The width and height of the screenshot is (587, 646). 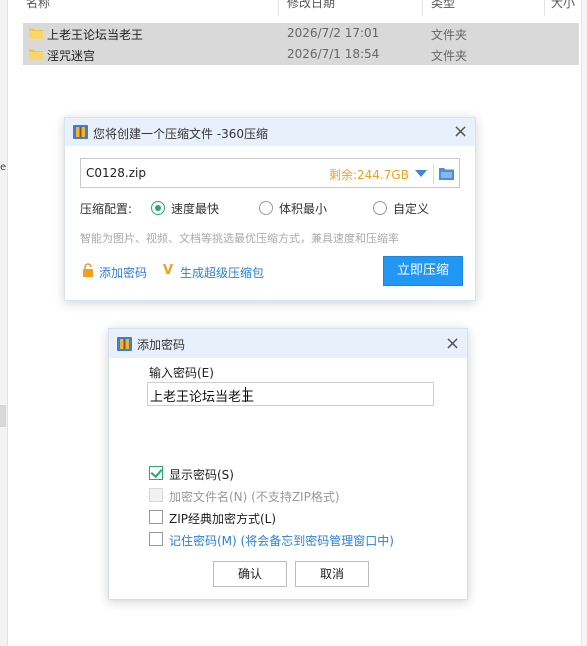 What do you see at coordinates (4, 323) in the screenshot?
I see `navigation-pane` at bounding box center [4, 323].